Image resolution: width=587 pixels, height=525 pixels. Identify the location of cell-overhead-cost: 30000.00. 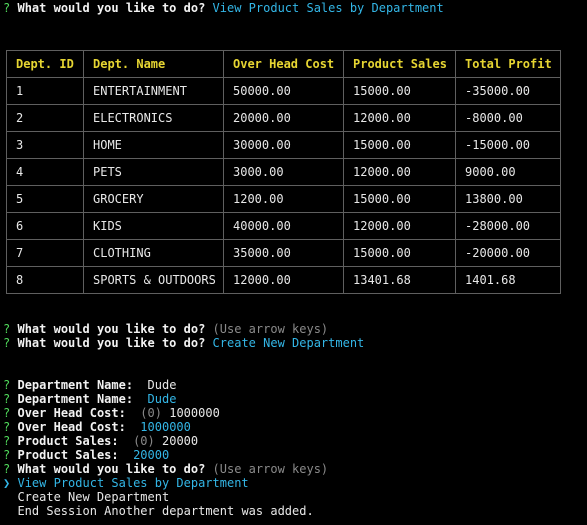
(283, 145).